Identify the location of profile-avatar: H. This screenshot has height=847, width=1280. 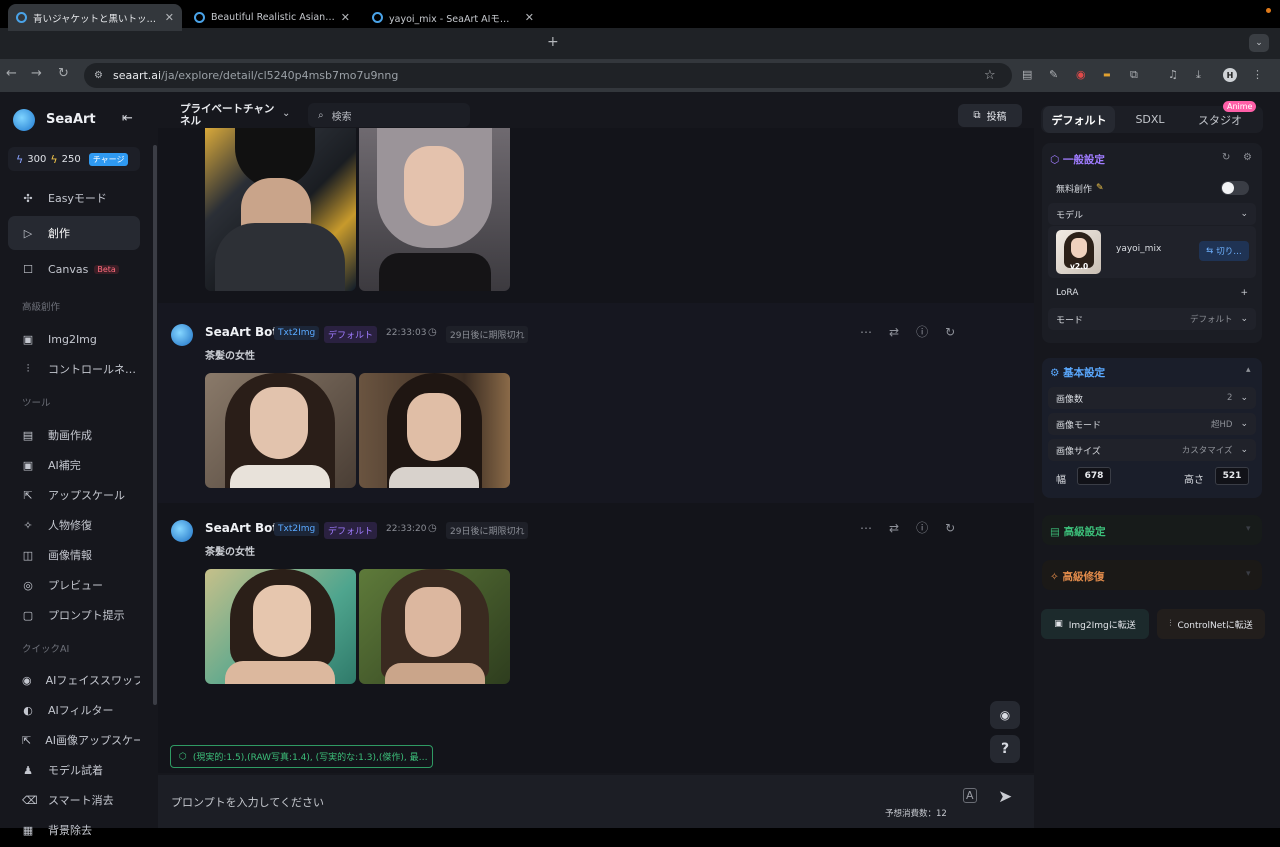
(1230, 75).